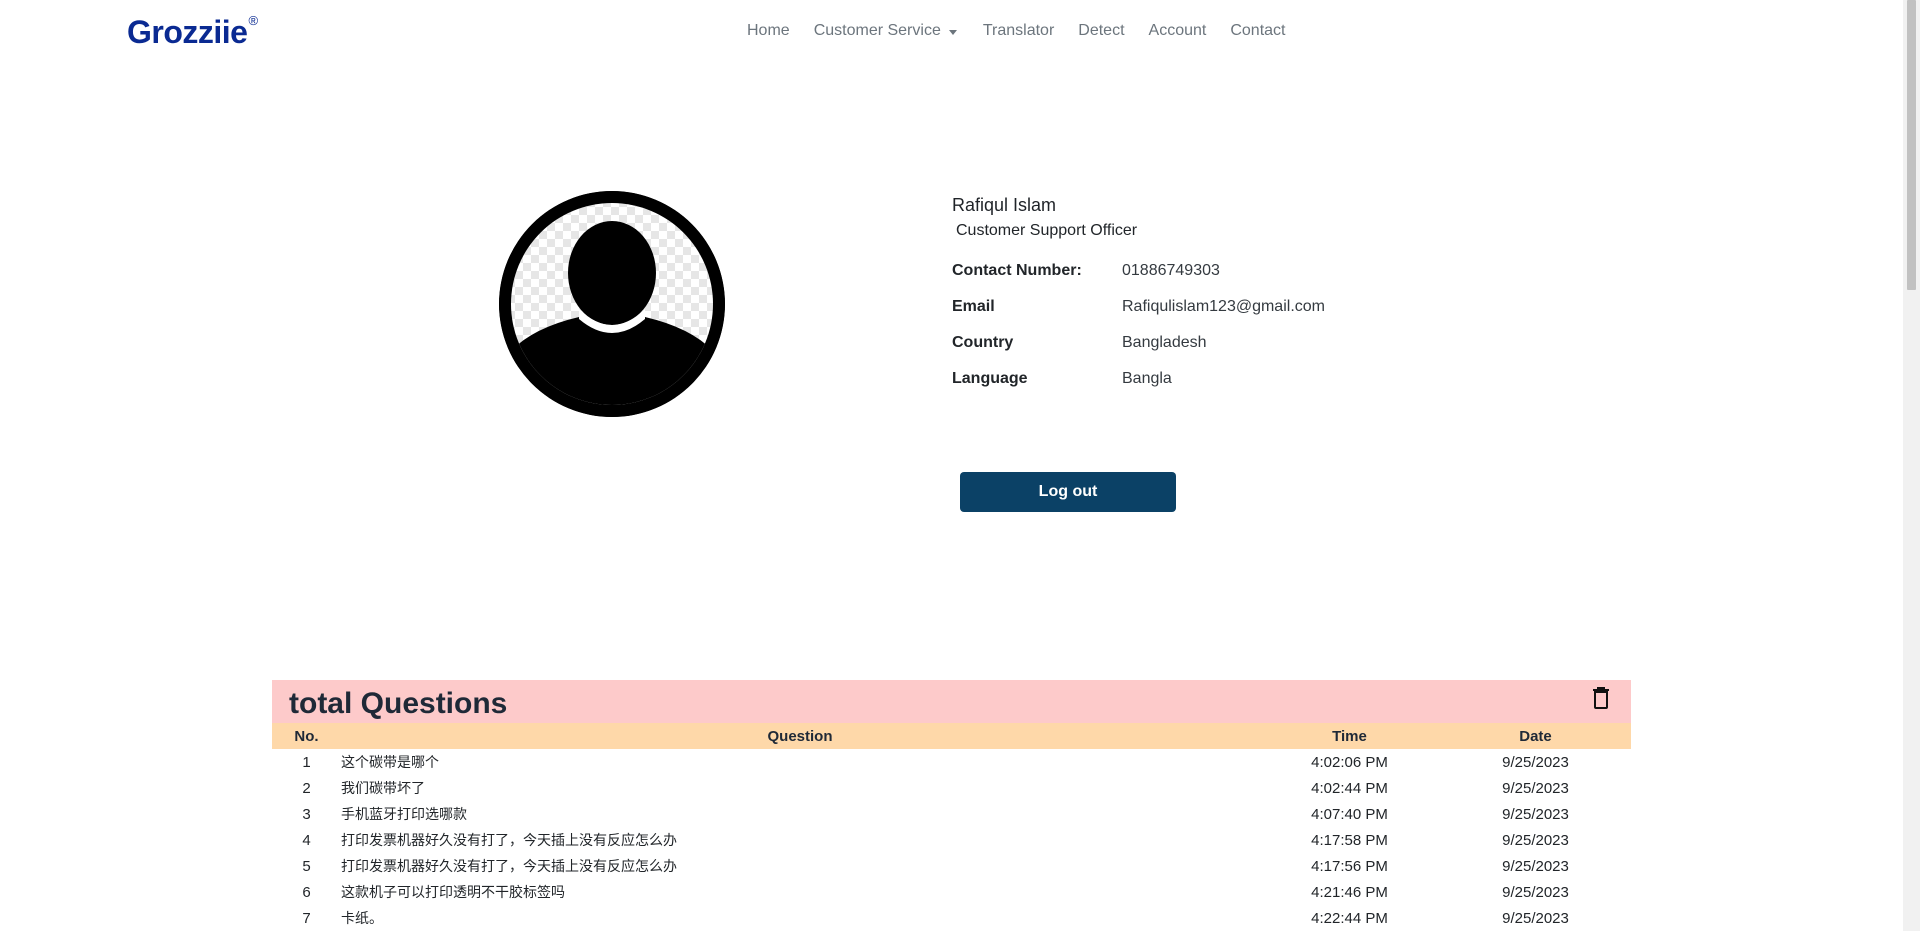  Describe the element at coordinates (306, 736) in the screenshot. I see `col-no: No.` at that location.